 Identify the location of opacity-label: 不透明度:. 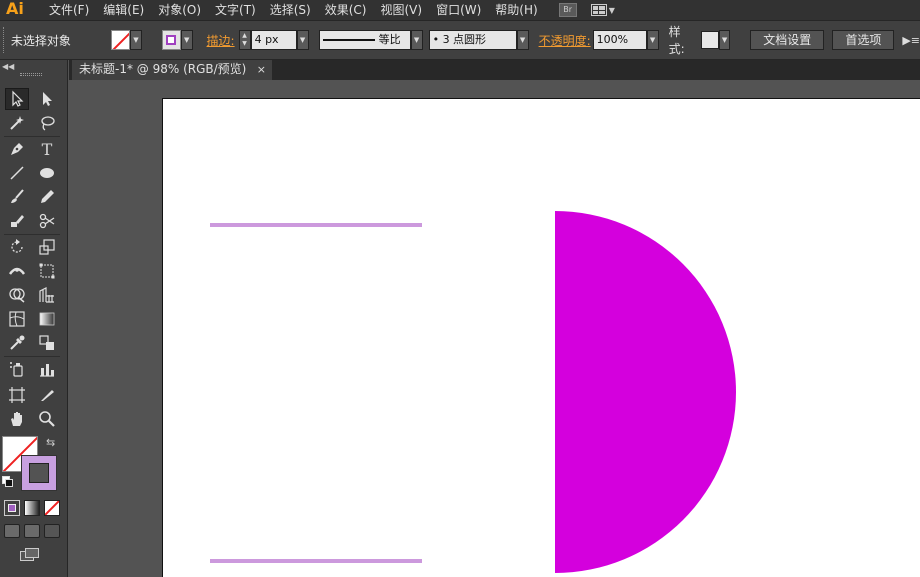
(565, 40).